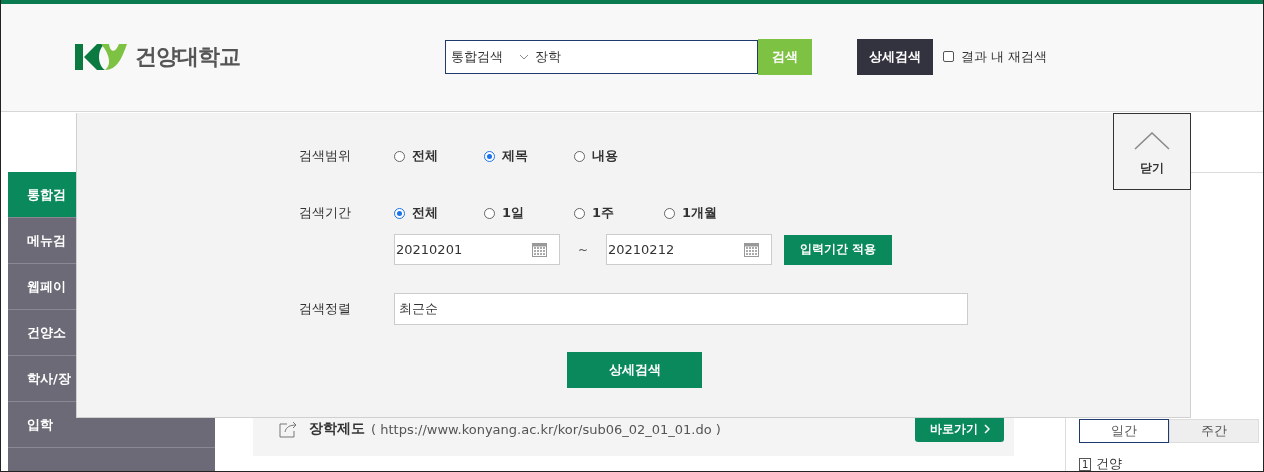  I want to click on ranking-tab: 주간, so click(1214, 431).